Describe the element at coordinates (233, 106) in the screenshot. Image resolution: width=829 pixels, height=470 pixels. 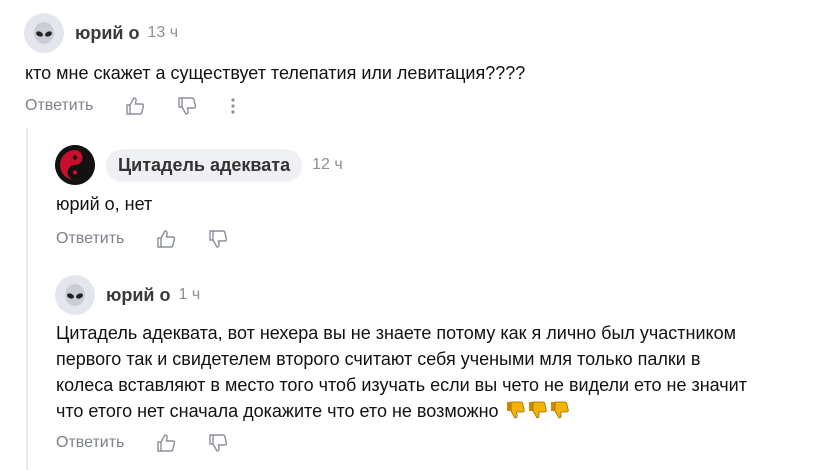
I see `more-vertical-icon` at that location.